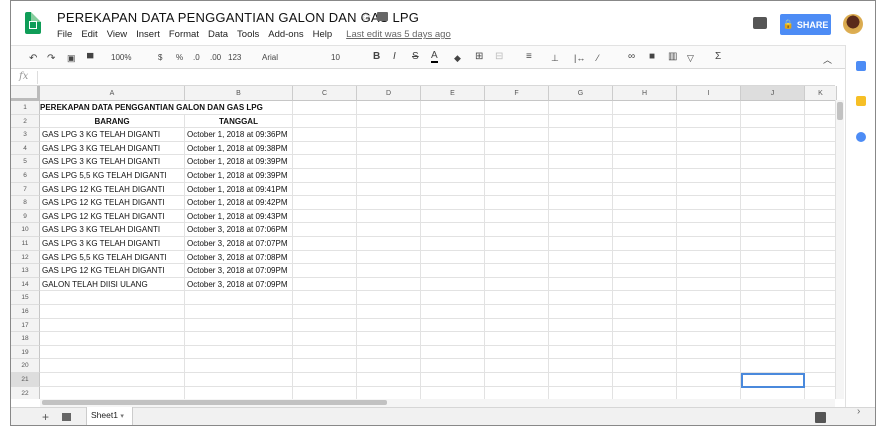 The height and width of the screenshot is (431, 885). Describe the element at coordinates (389, 93) in the screenshot. I see `column-header: D` at that location.